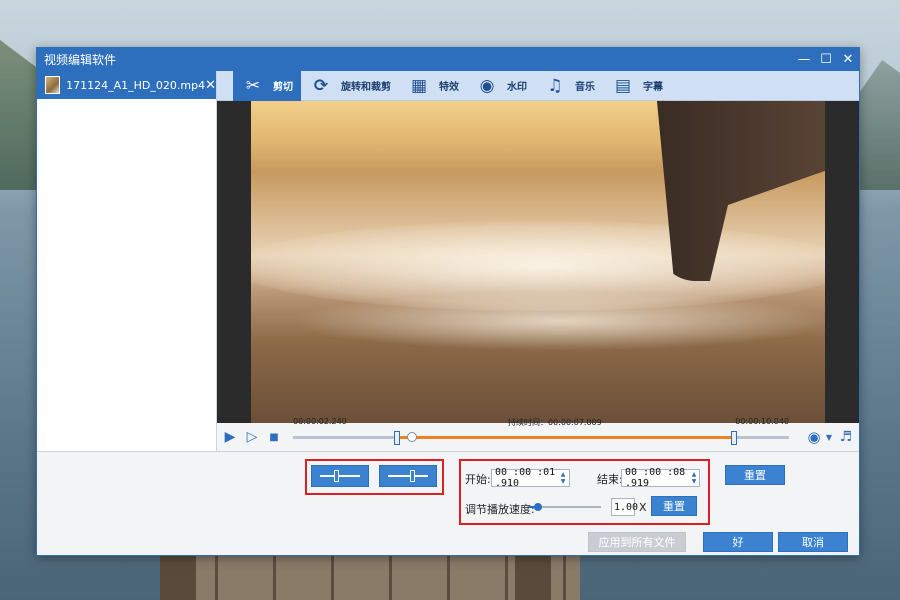  I want to click on play-selection-icon: ▷, so click(252, 437).